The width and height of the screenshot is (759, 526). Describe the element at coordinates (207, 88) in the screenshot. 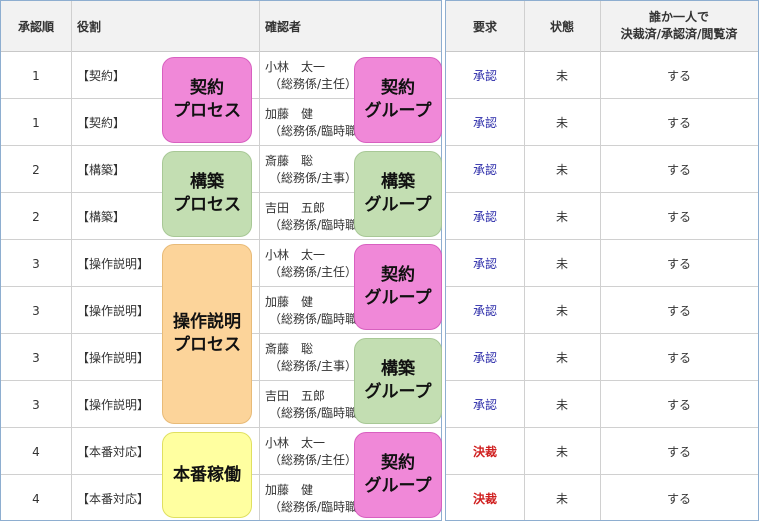

I see `process-label-line1: 契約` at that location.